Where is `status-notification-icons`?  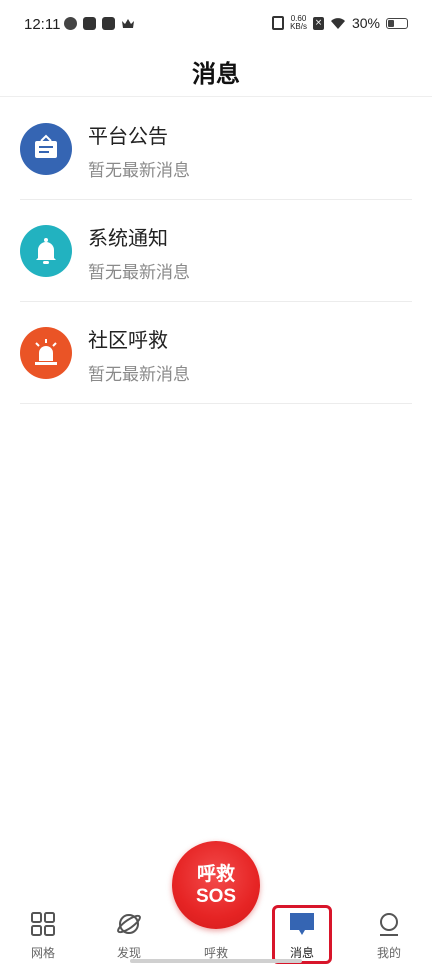
status-notification-icons is located at coordinates (99, 23).